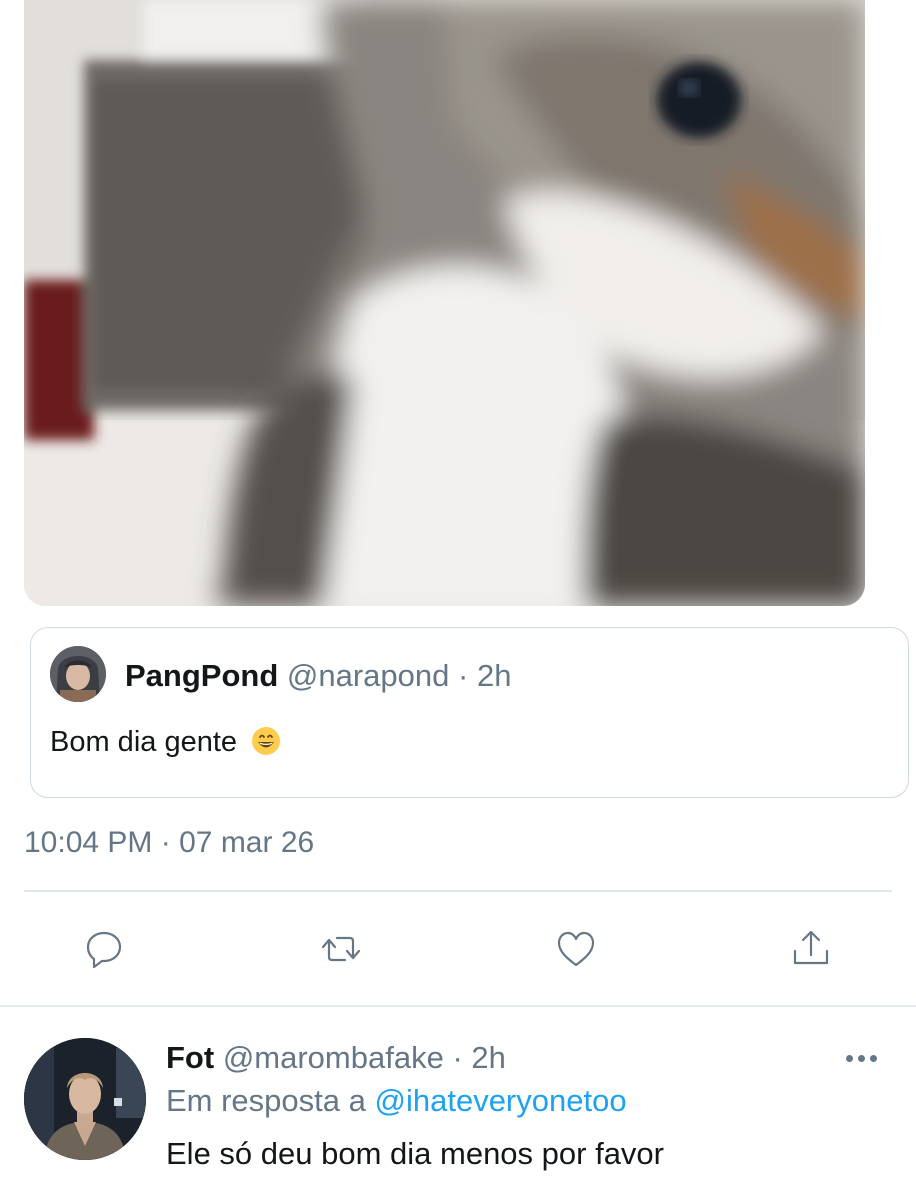  I want to click on reply-header: Fot @marombafake · 2h, so click(336, 1058).